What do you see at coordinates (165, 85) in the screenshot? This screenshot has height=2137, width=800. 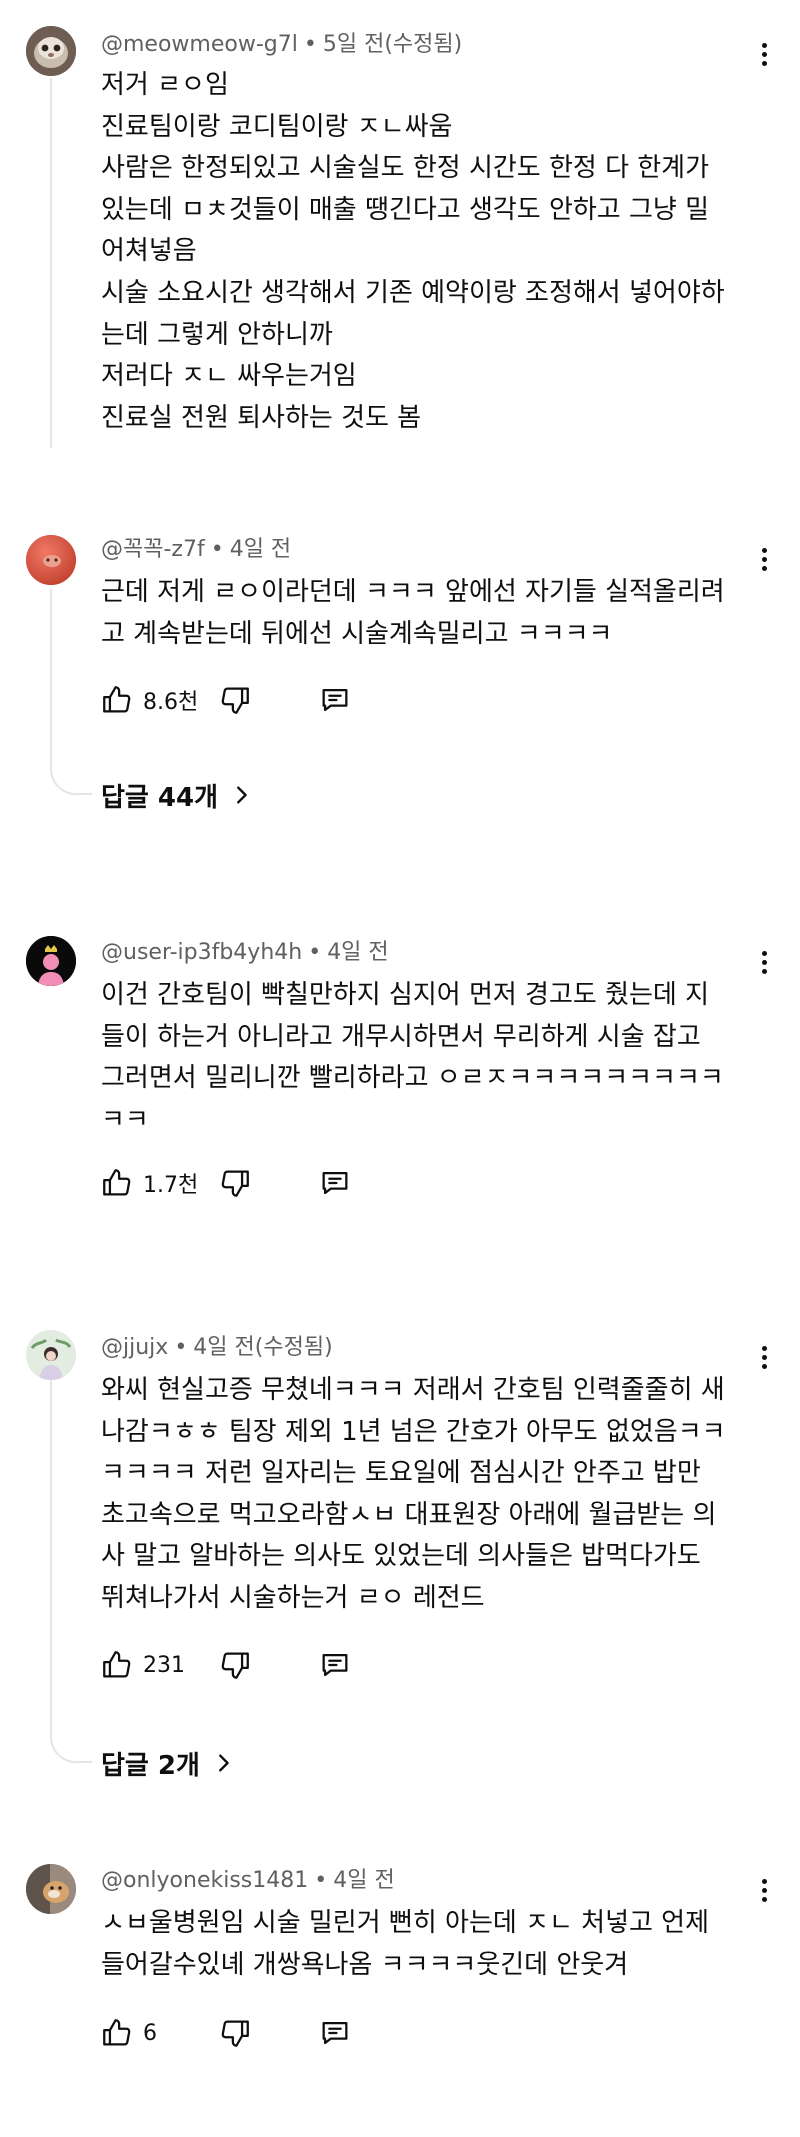 I see `comment-line: 저거 ㄹㅇ임` at bounding box center [165, 85].